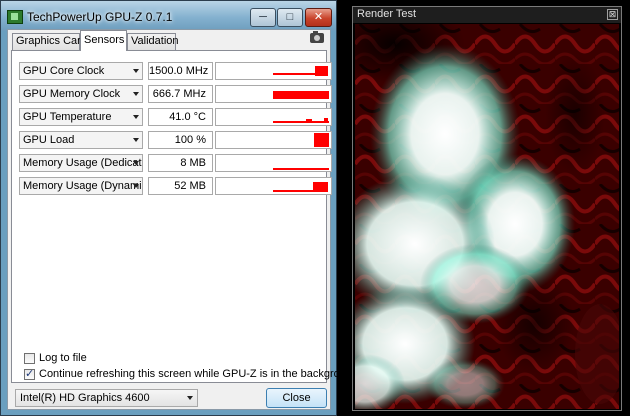 This screenshot has height=416, width=630. I want to click on device-select: Intel(R) HD Graphics 4600, so click(106, 398).